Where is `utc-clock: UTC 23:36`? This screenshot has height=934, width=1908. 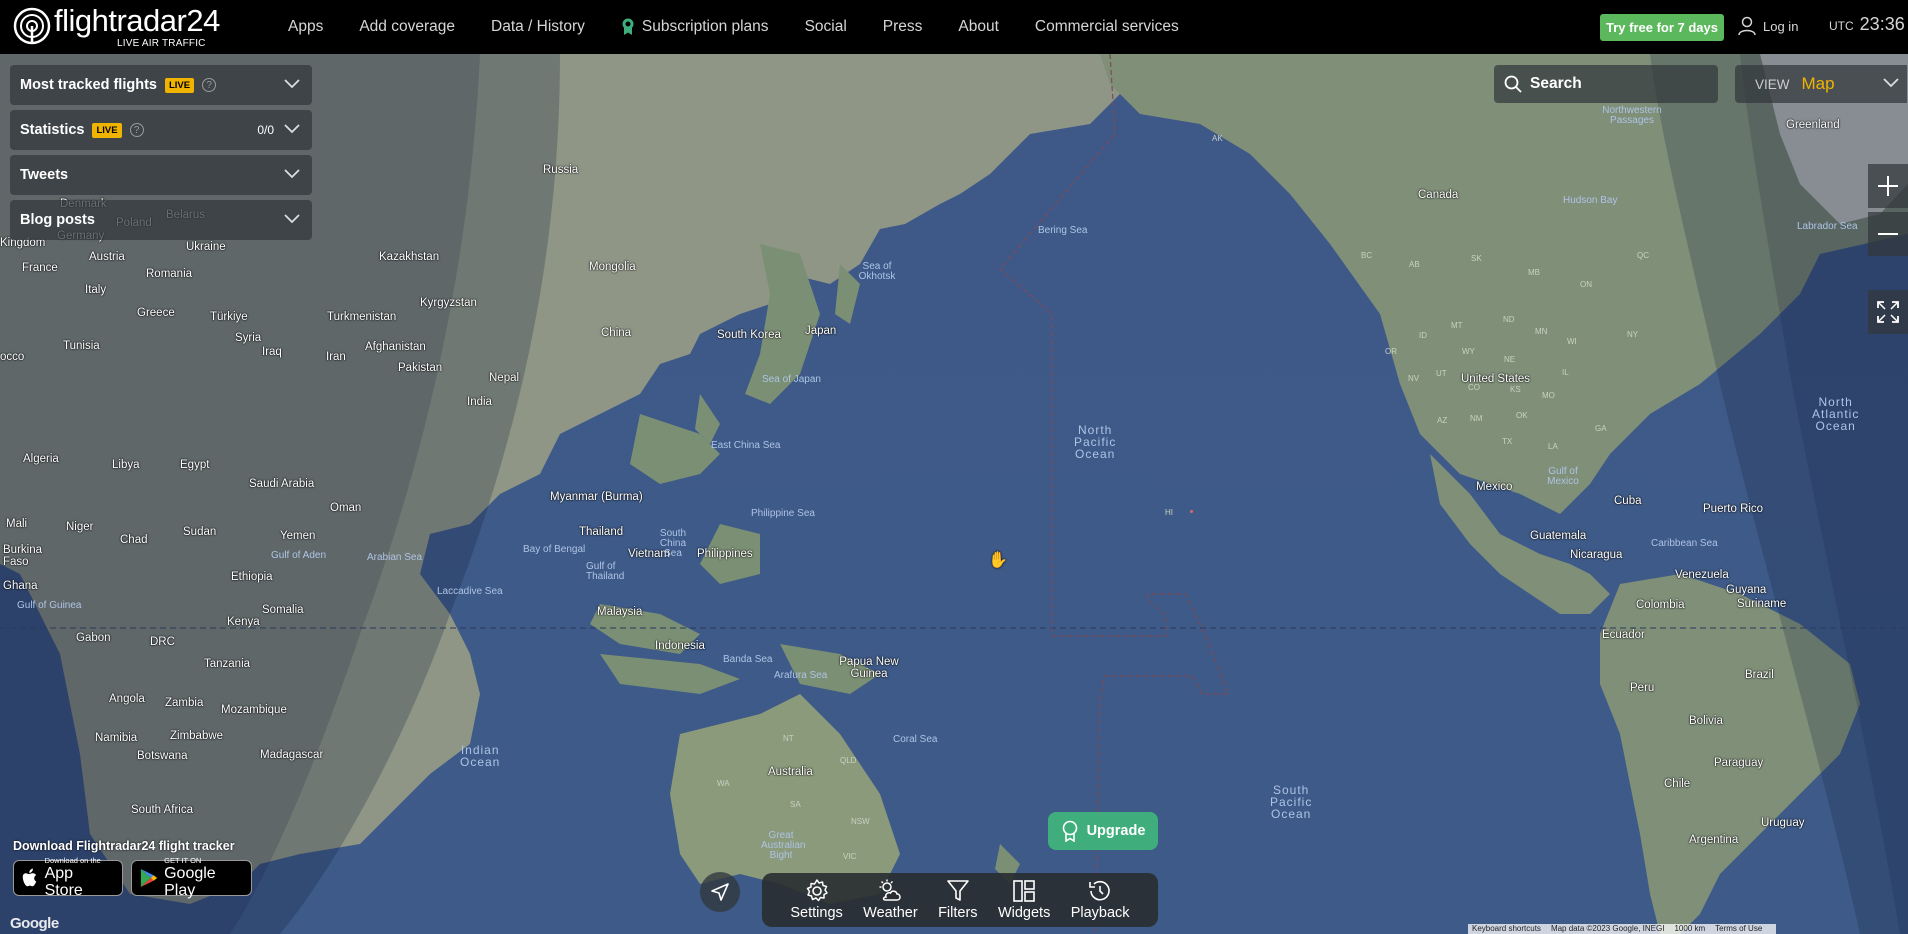
utc-clock: UTC 23:36 is located at coordinates (1867, 24).